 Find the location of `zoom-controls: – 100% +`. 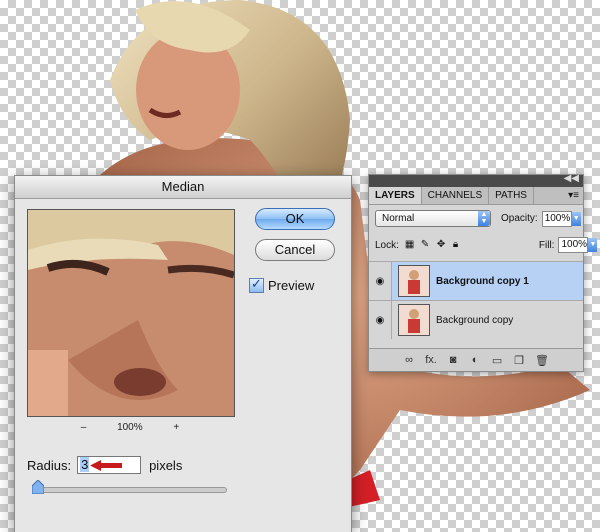

zoom-controls: – 100% + is located at coordinates (130, 427).